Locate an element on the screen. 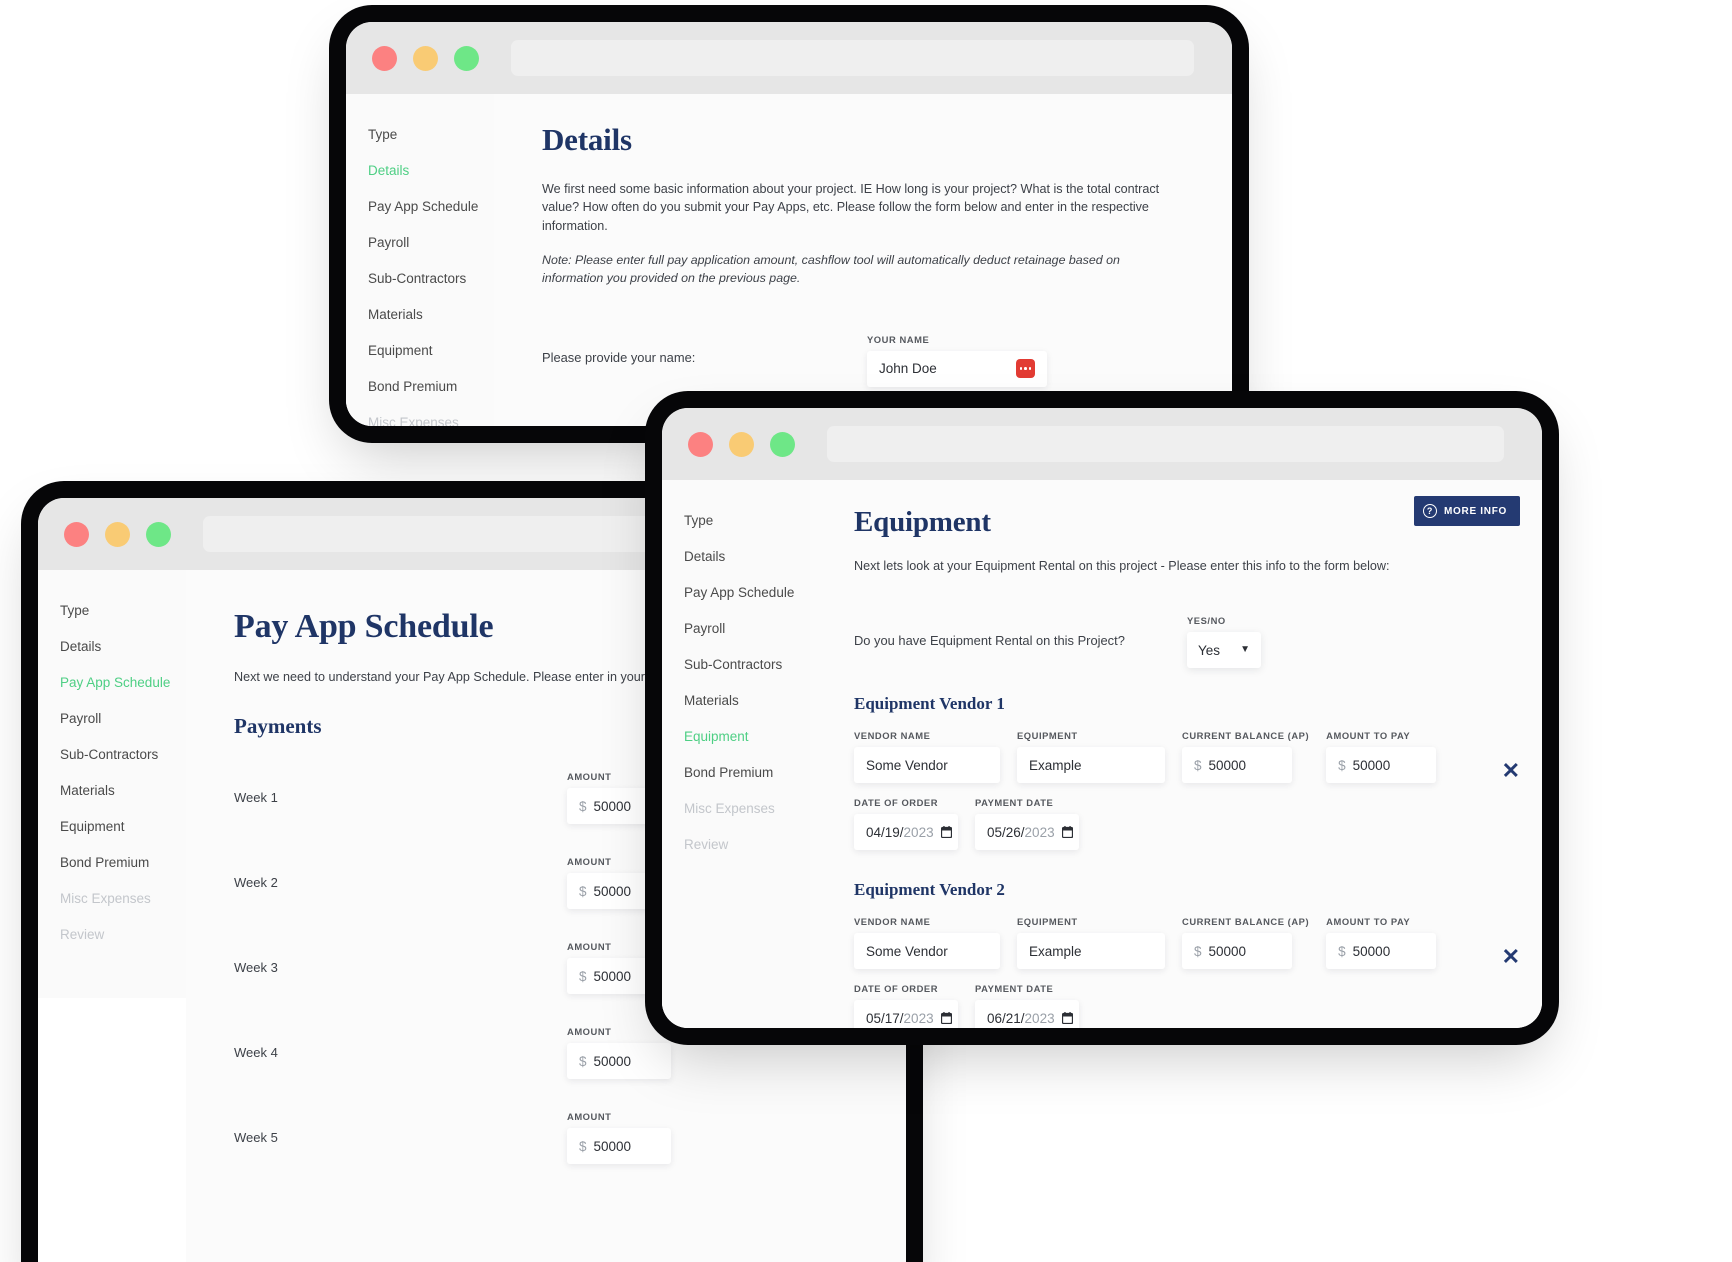  payment-date-label: PAYMENT DATE is located at coordinates (1014, 803).